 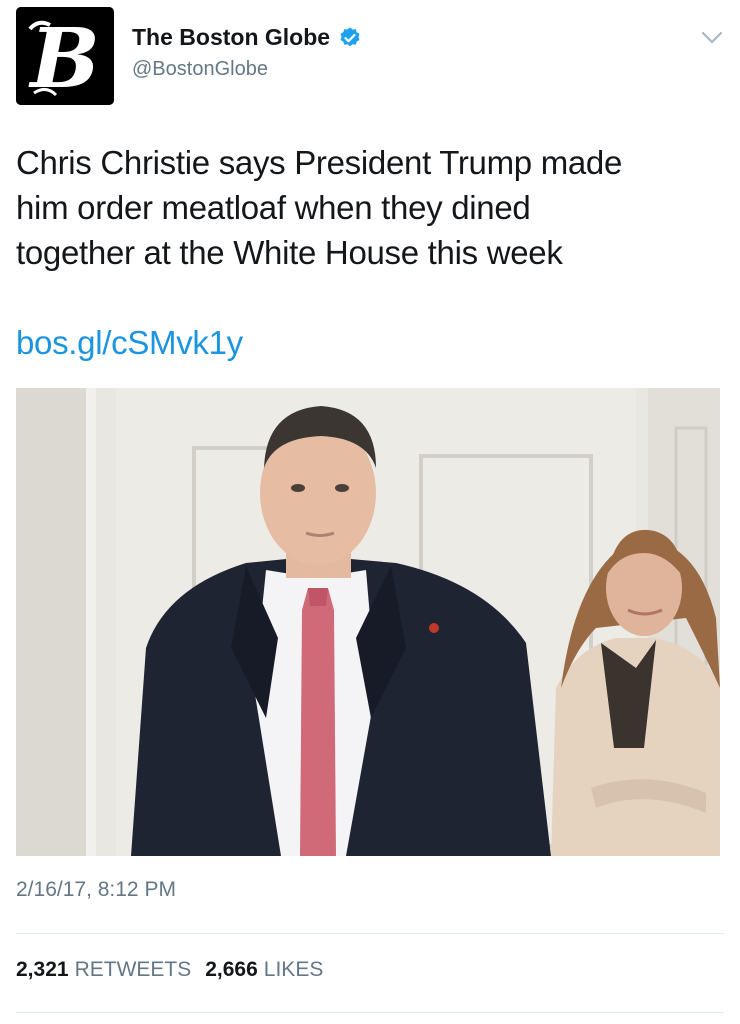 I want to click on likes-stat: 2,666 LIKES, so click(x=264, y=970).